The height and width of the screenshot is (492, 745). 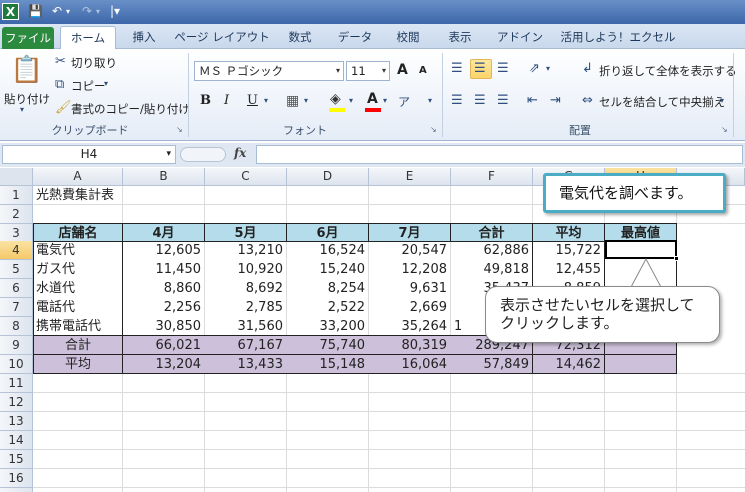 What do you see at coordinates (16, 250) in the screenshot?
I see `row-header-4: 4` at bounding box center [16, 250].